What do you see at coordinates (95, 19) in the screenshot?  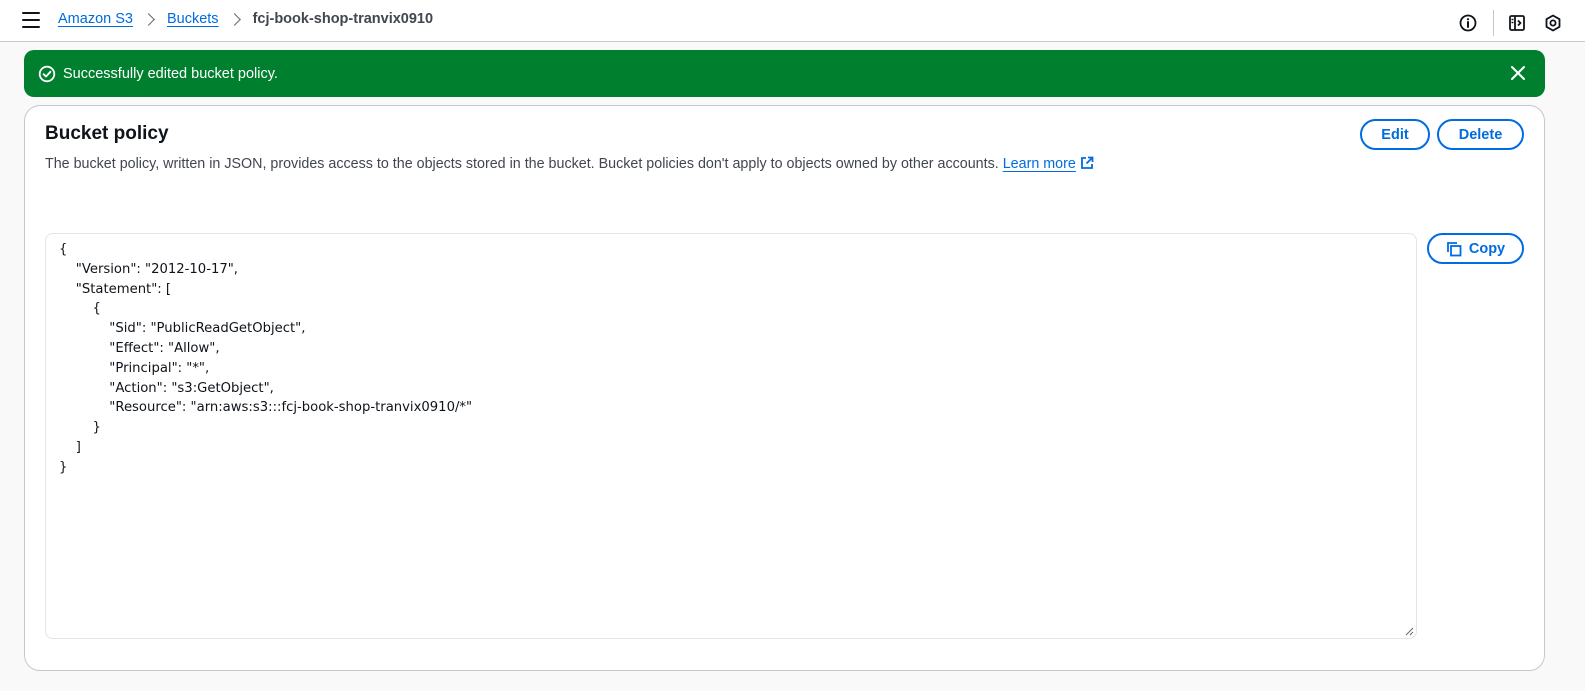 I see `breadcrumb-amazon-s3: Amazon S3` at bounding box center [95, 19].